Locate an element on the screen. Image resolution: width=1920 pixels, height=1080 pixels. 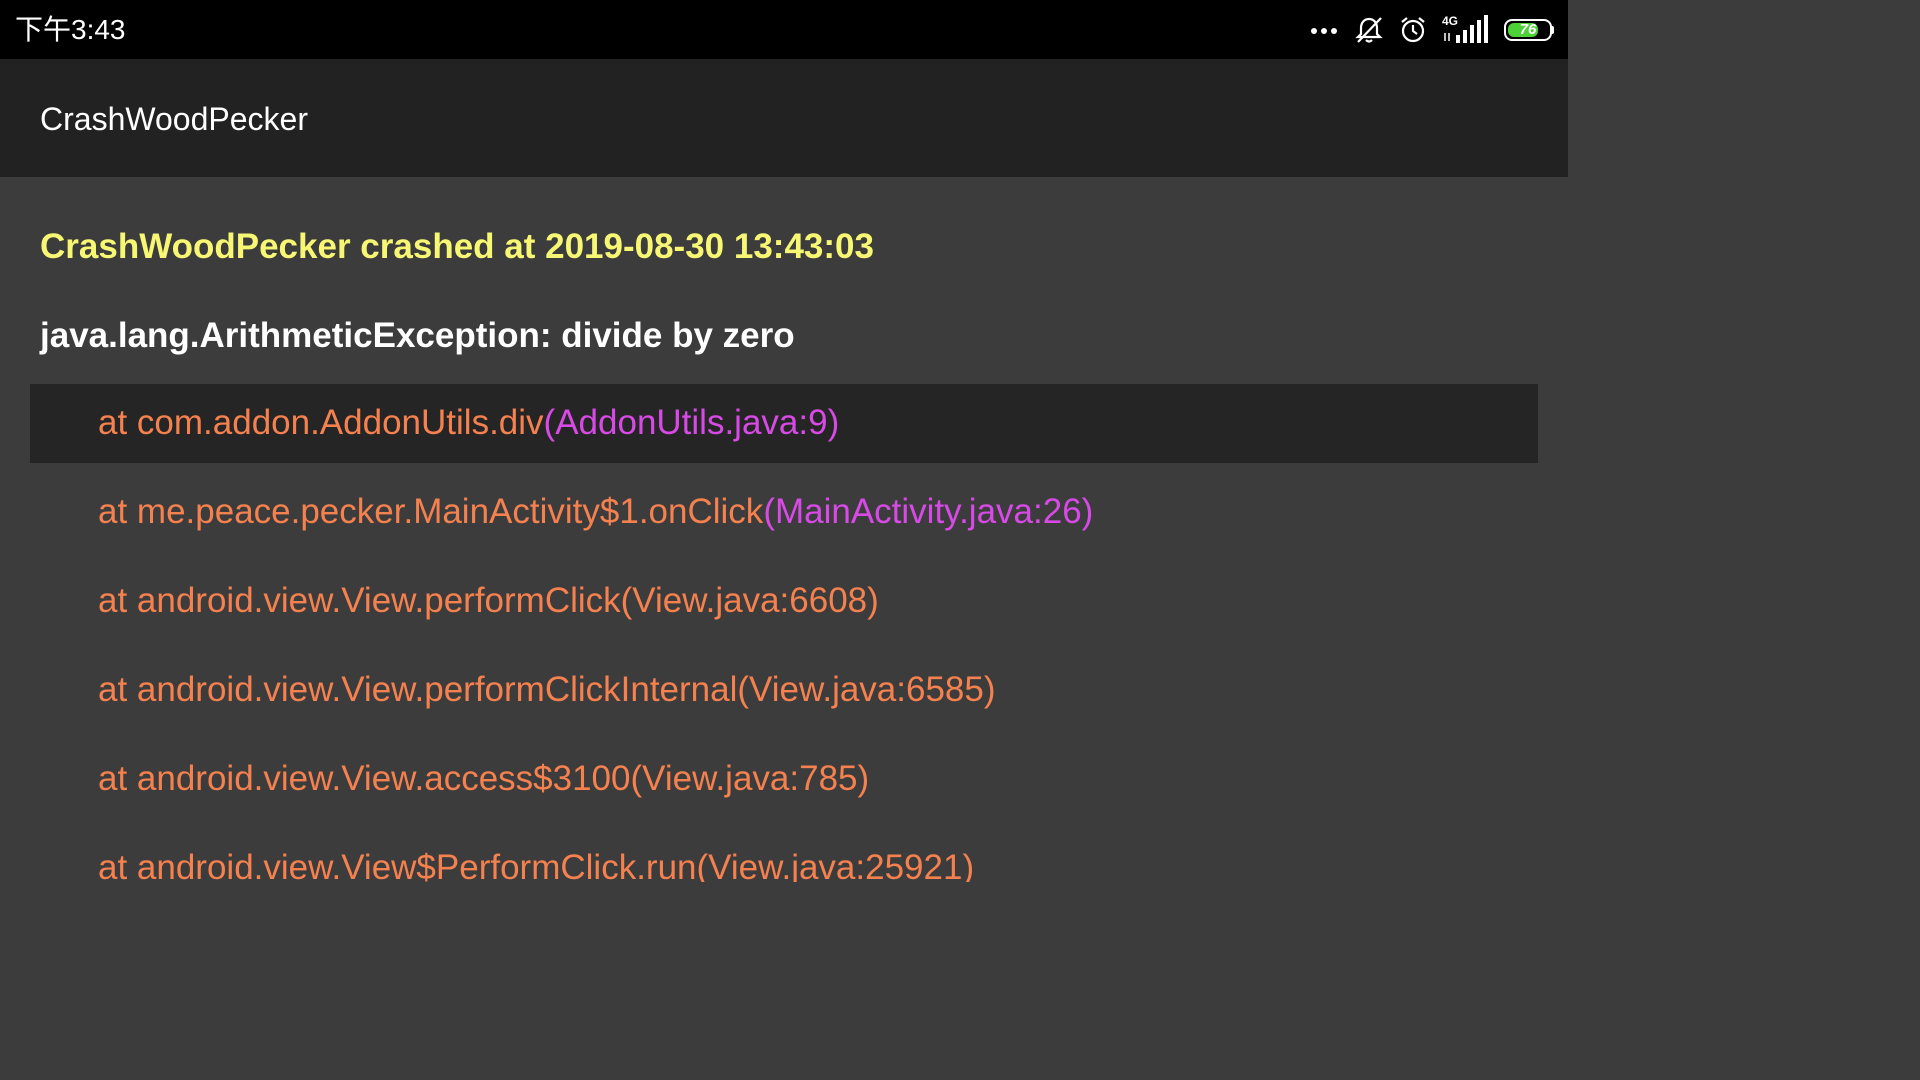
trace-source: (View.java:25921) is located at coordinates (835, 865).